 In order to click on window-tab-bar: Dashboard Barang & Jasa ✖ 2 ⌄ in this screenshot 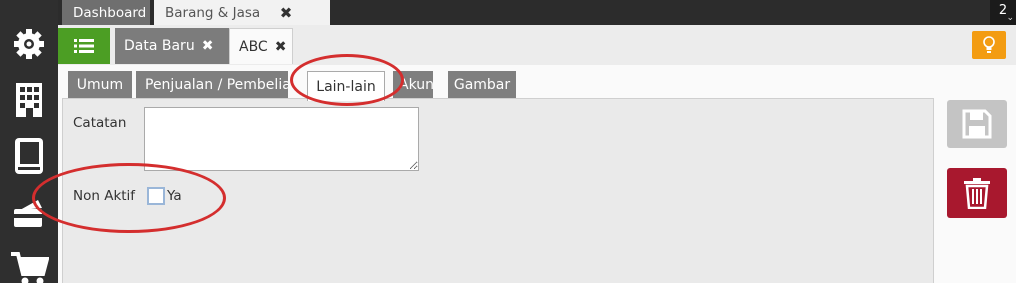, I will do `click(537, 12)`.